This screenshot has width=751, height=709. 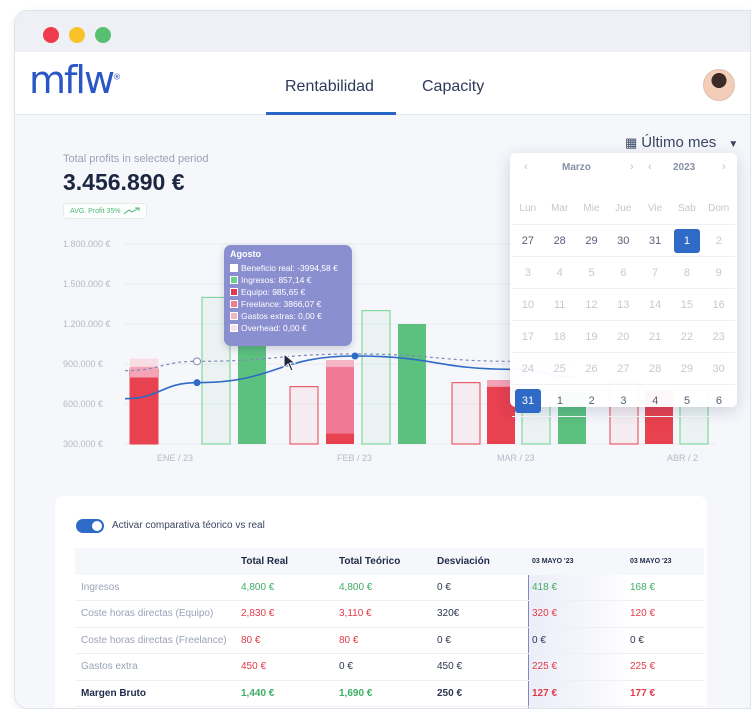 I want to click on legend-swatch, so click(x=234, y=304).